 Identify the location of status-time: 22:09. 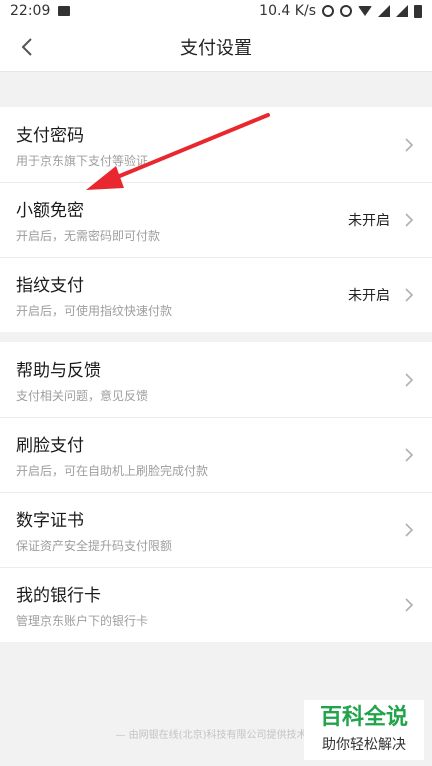
(30, 11).